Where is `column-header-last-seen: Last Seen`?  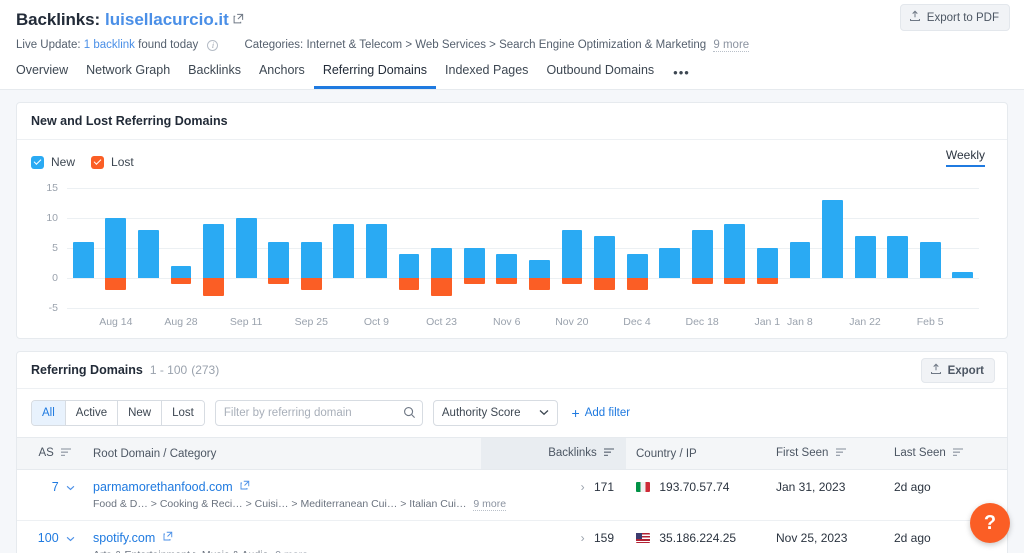
column-header-last-seen: Last Seen is located at coordinates (945, 453).